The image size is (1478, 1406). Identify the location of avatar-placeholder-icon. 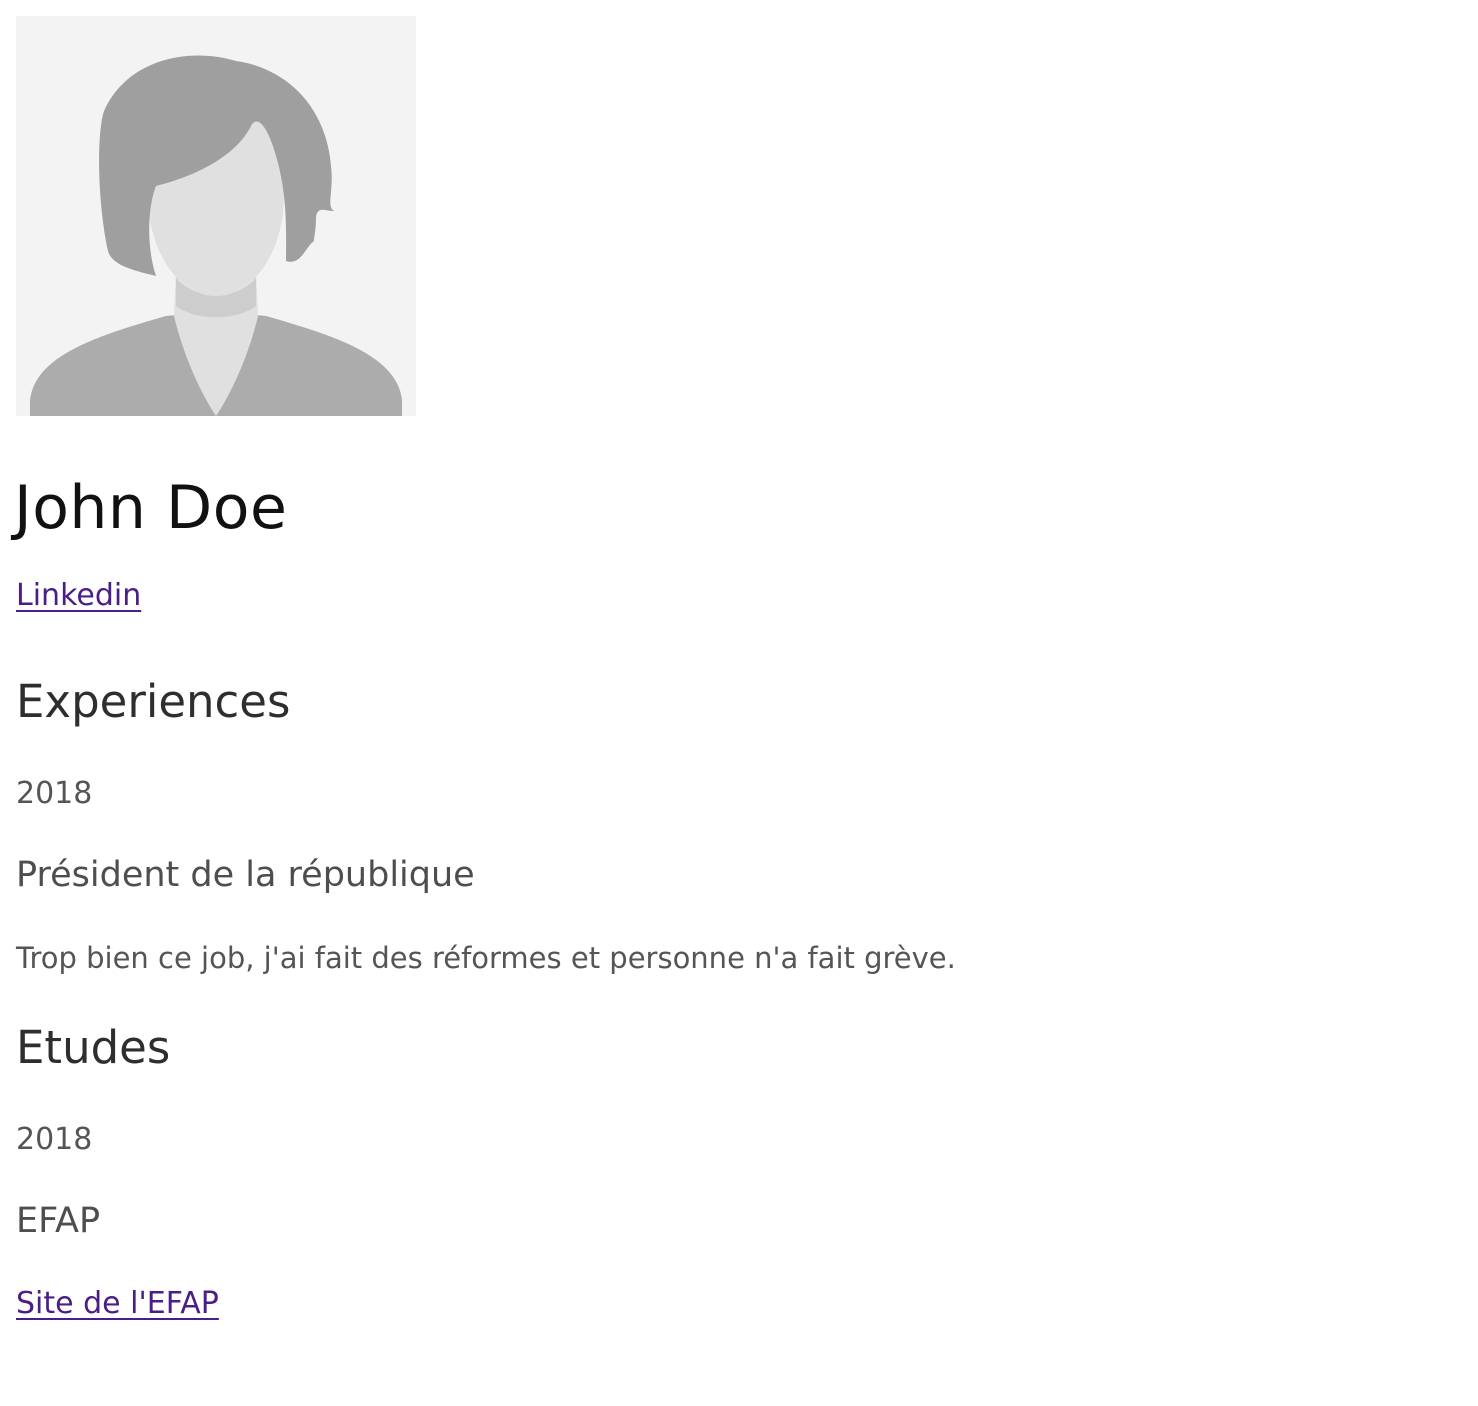
(216, 216).